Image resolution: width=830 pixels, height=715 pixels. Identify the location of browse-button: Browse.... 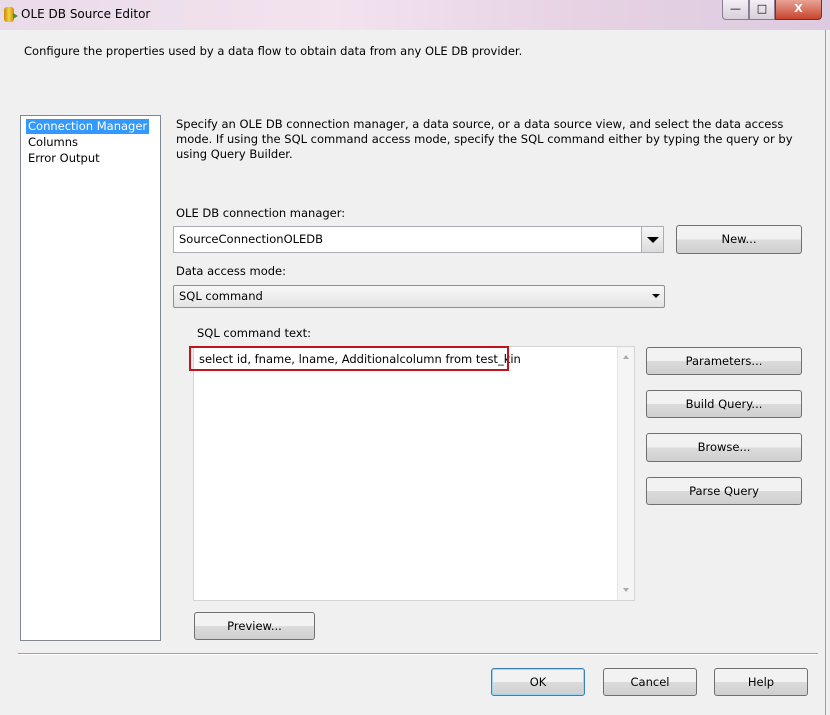
(724, 447).